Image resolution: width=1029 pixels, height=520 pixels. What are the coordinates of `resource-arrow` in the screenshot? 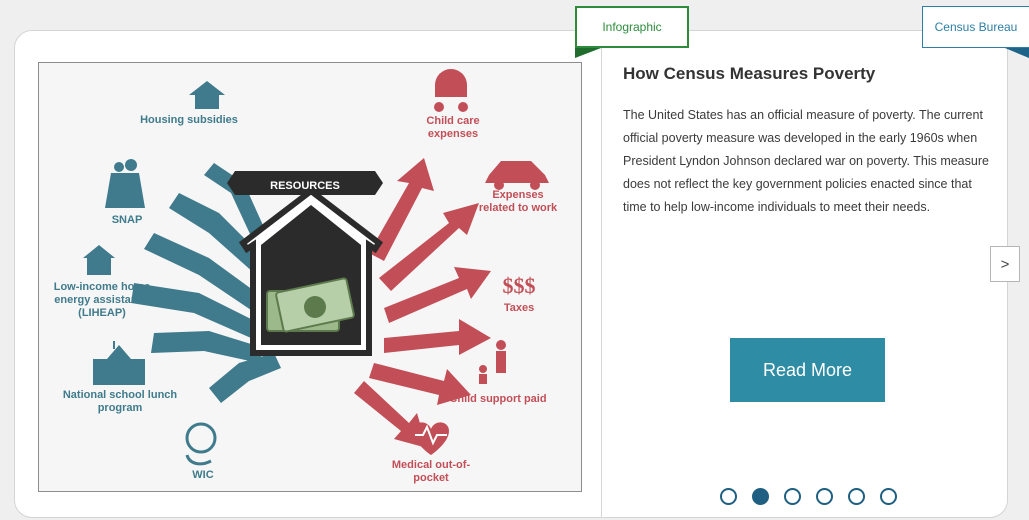 It's located at (245, 378).